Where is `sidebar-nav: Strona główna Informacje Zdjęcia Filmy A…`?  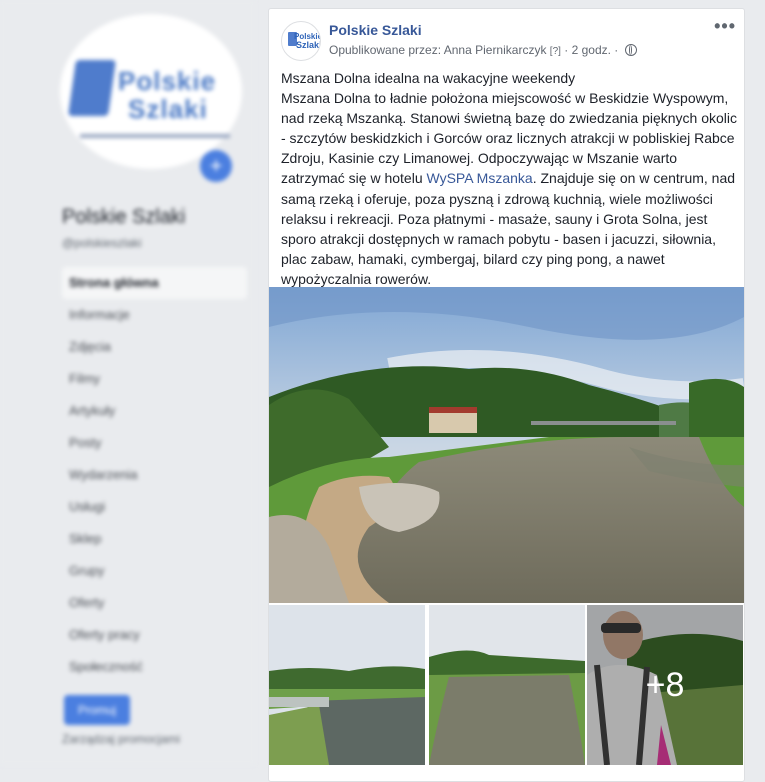 sidebar-nav: Strona główna Informacje Zdjęcia Filmy A… is located at coordinates (154, 475).